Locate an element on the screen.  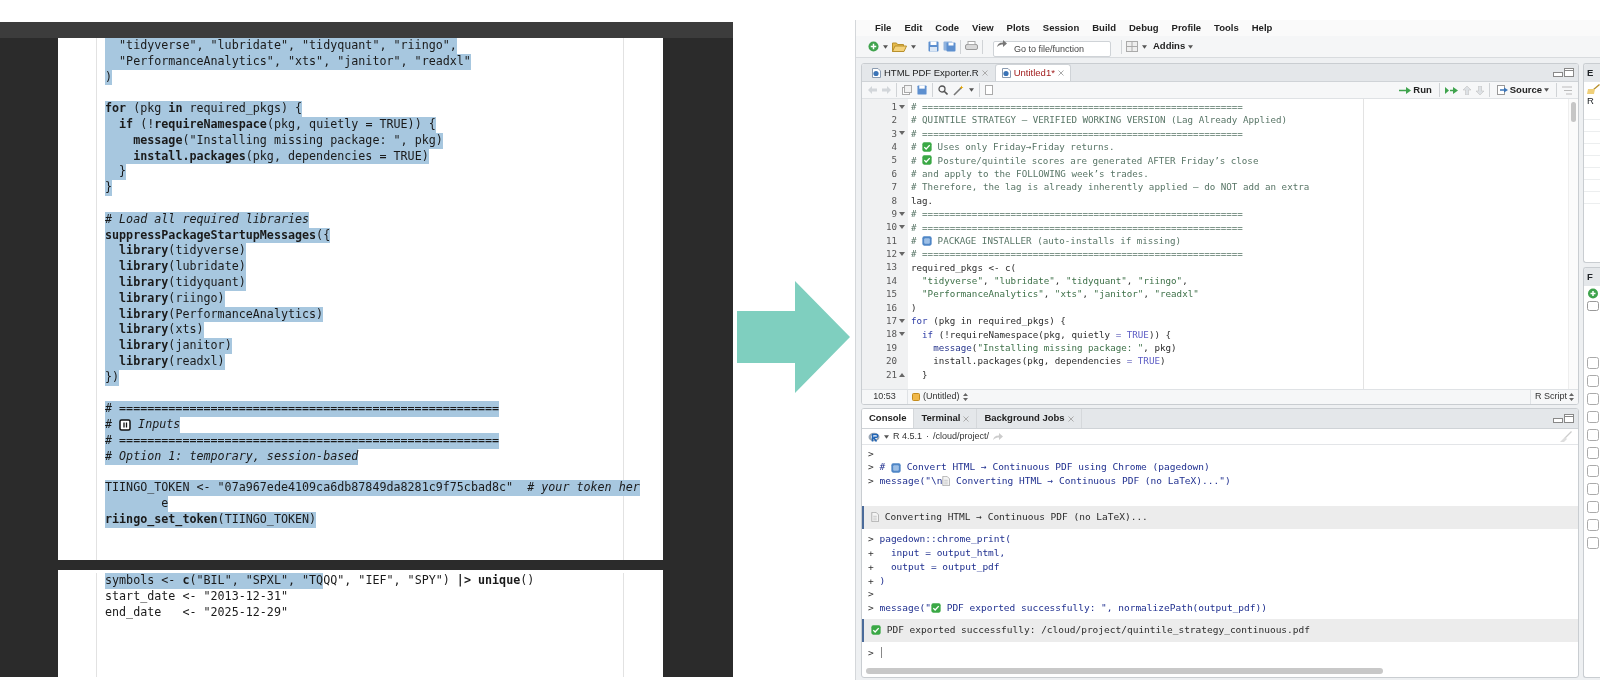
new-folder-icon is located at coordinates (1593, 293).